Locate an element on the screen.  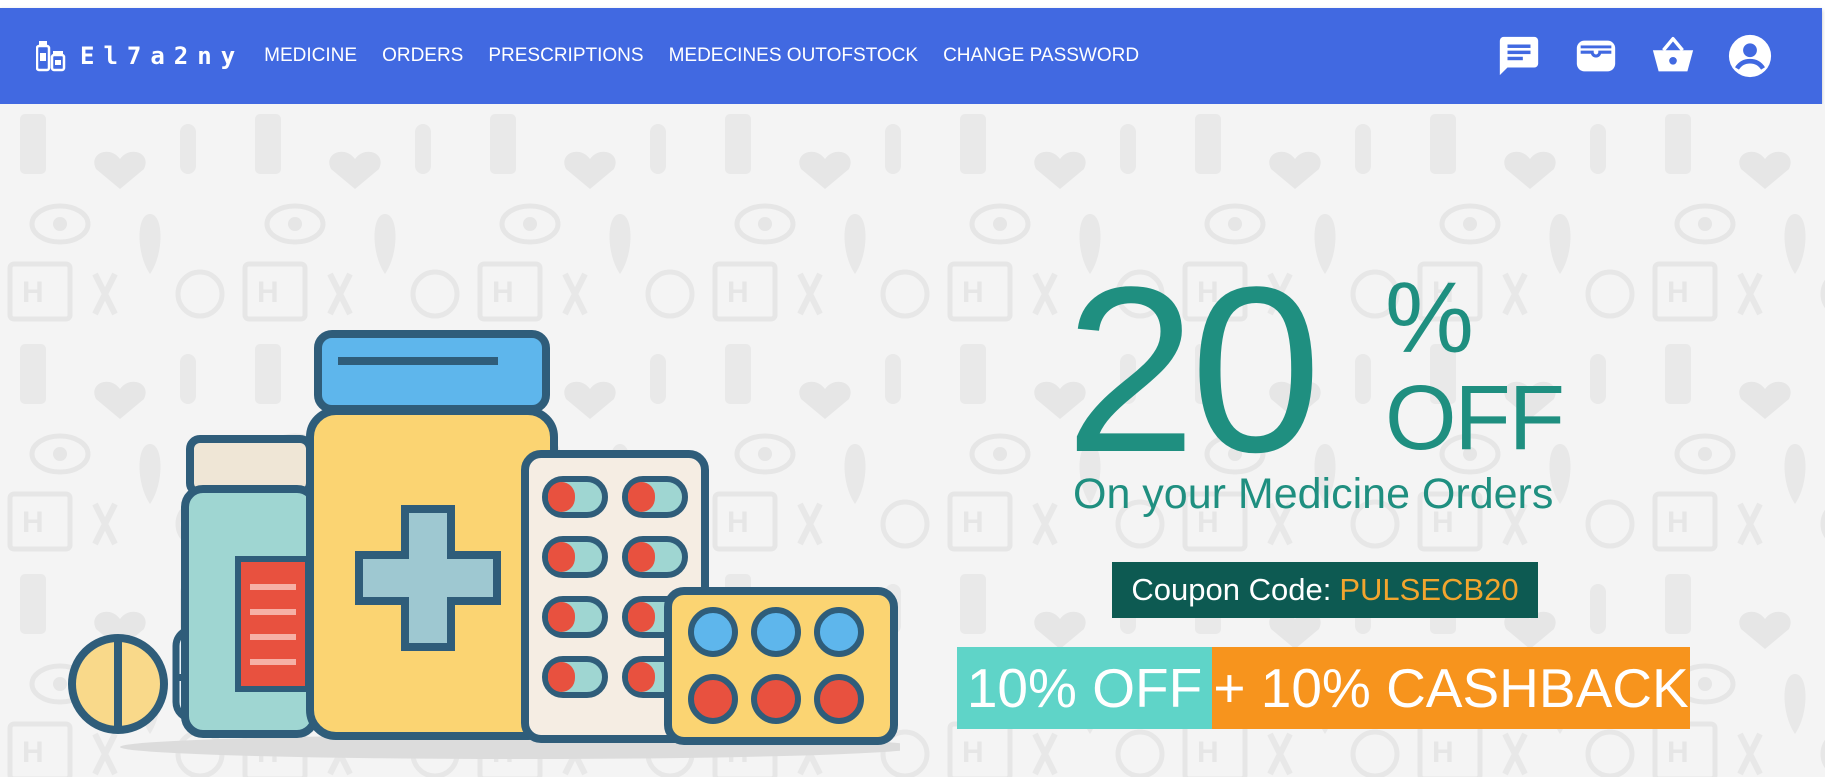
coupon-label: Coupon Code: is located at coordinates (1231, 589).